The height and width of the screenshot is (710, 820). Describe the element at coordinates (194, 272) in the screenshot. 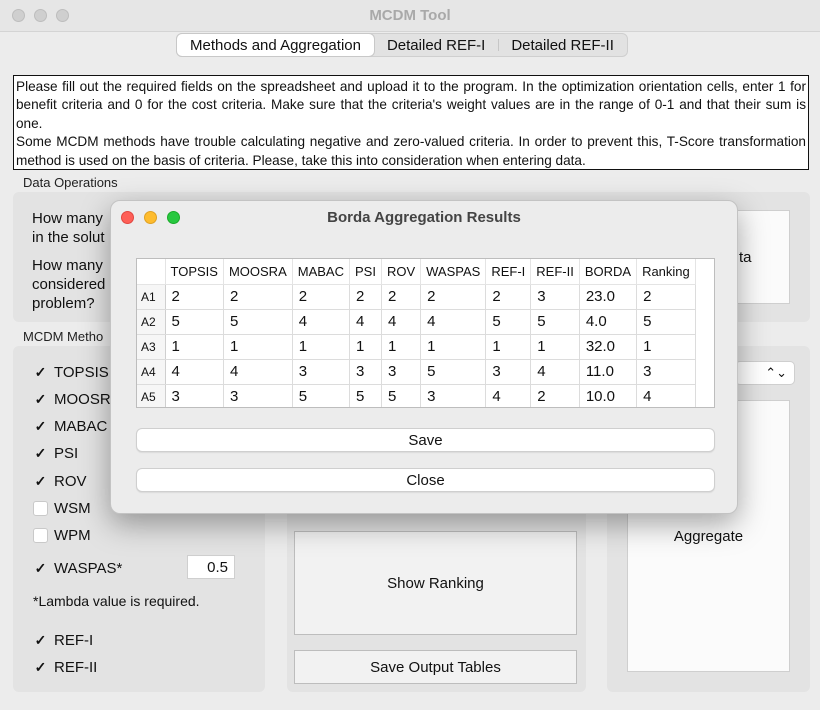

I see `column-header: TOPSIS` at that location.